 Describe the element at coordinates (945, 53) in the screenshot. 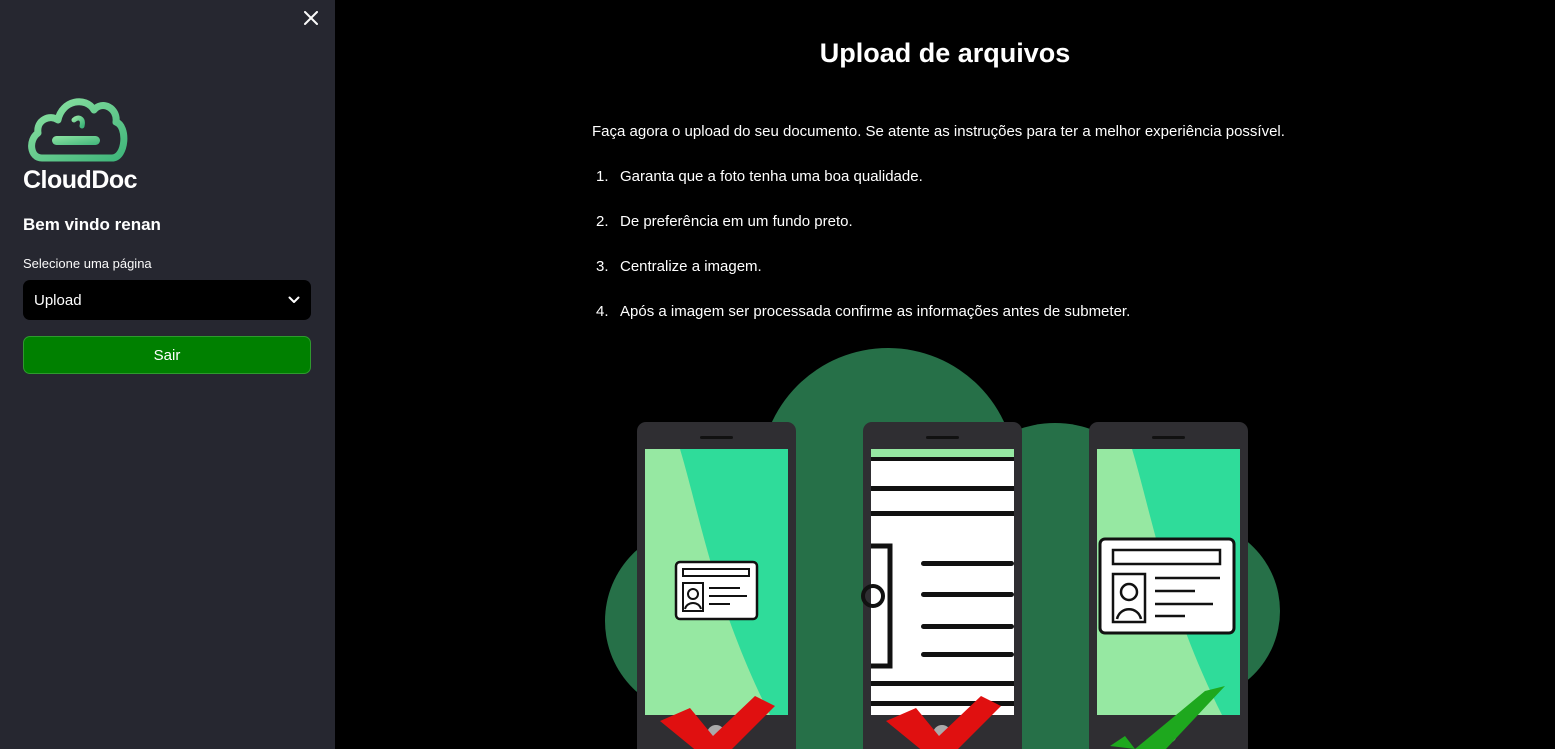

I see `page-title: Upload de arquivos` at that location.